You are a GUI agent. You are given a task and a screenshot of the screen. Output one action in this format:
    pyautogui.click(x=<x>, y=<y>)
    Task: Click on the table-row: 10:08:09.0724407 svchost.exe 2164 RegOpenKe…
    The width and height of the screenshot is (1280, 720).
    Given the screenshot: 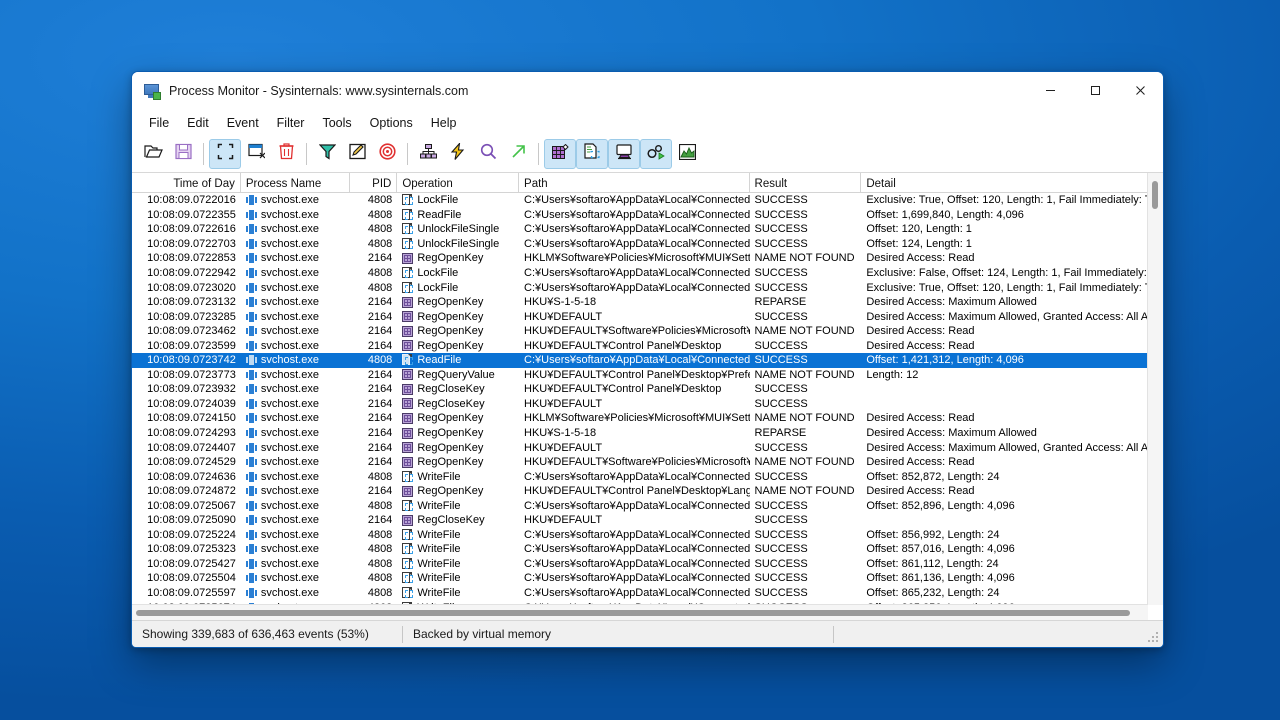 What is the action you would take?
    pyautogui.click(x=647, y=447)
    